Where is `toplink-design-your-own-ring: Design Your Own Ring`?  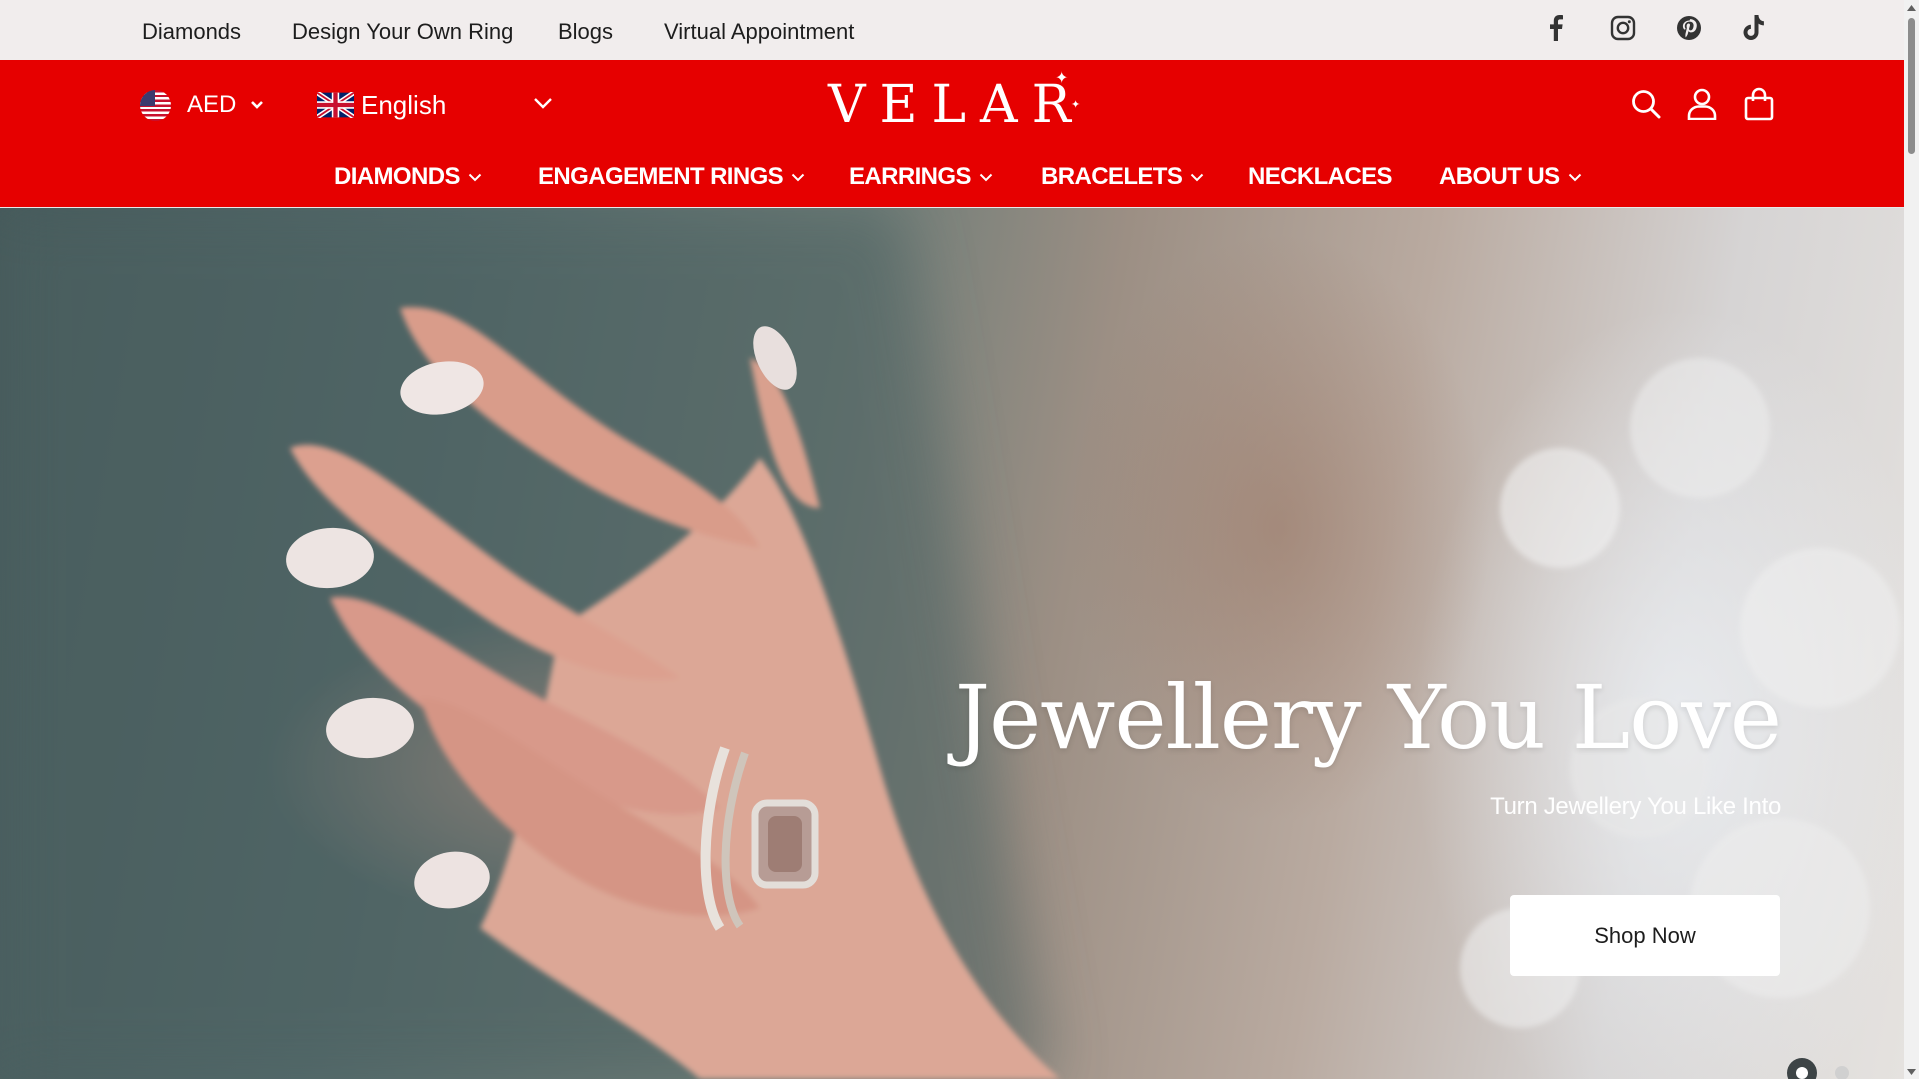
toplink-design-your-own-ring: Design Your Own Ring is located at coordinates (402, 32).